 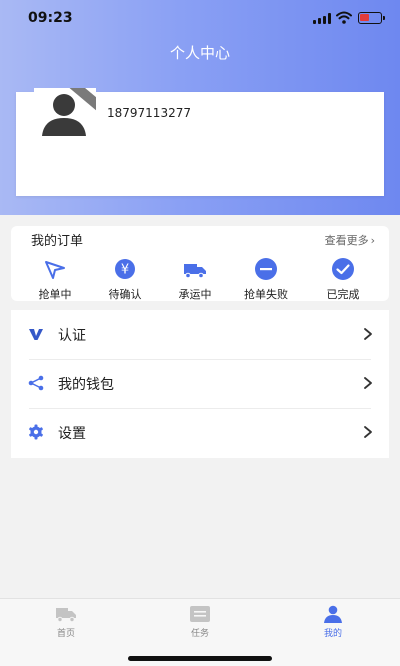 I want to click on signal-icon, so click(x=322, y=18).